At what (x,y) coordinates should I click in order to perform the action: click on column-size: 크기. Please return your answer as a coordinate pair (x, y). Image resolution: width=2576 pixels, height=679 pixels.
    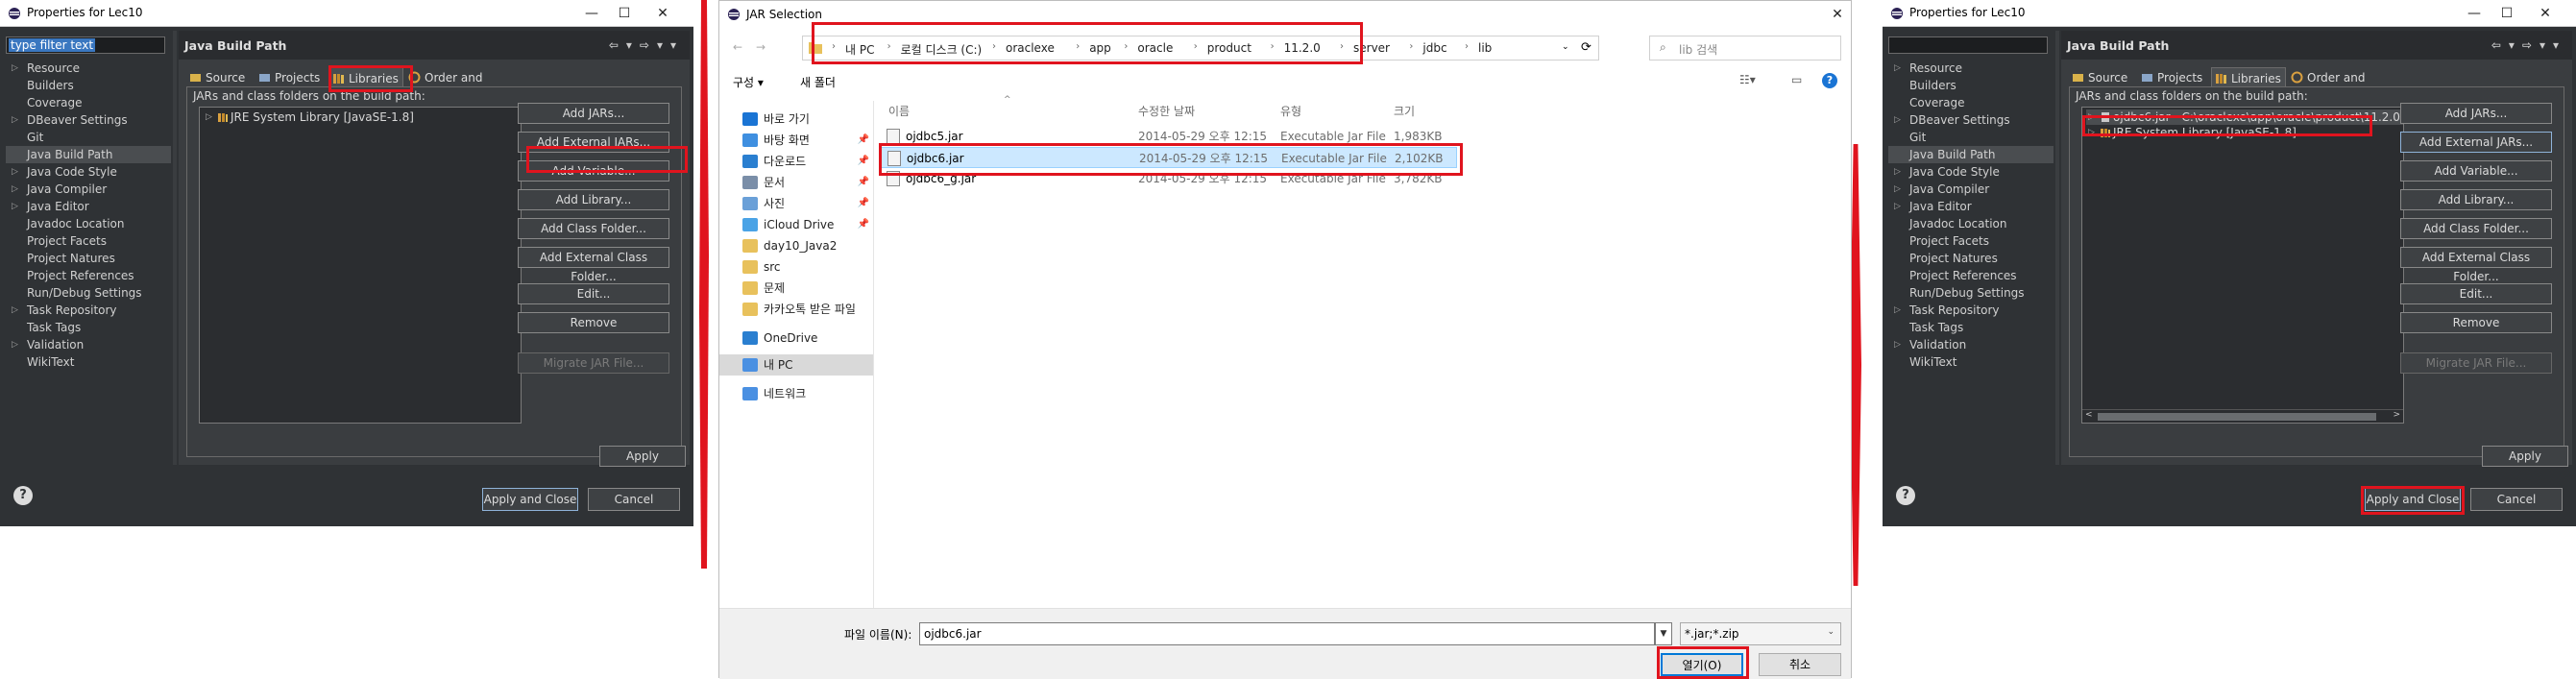
    Looking at the image, I should click on (1405, 111).